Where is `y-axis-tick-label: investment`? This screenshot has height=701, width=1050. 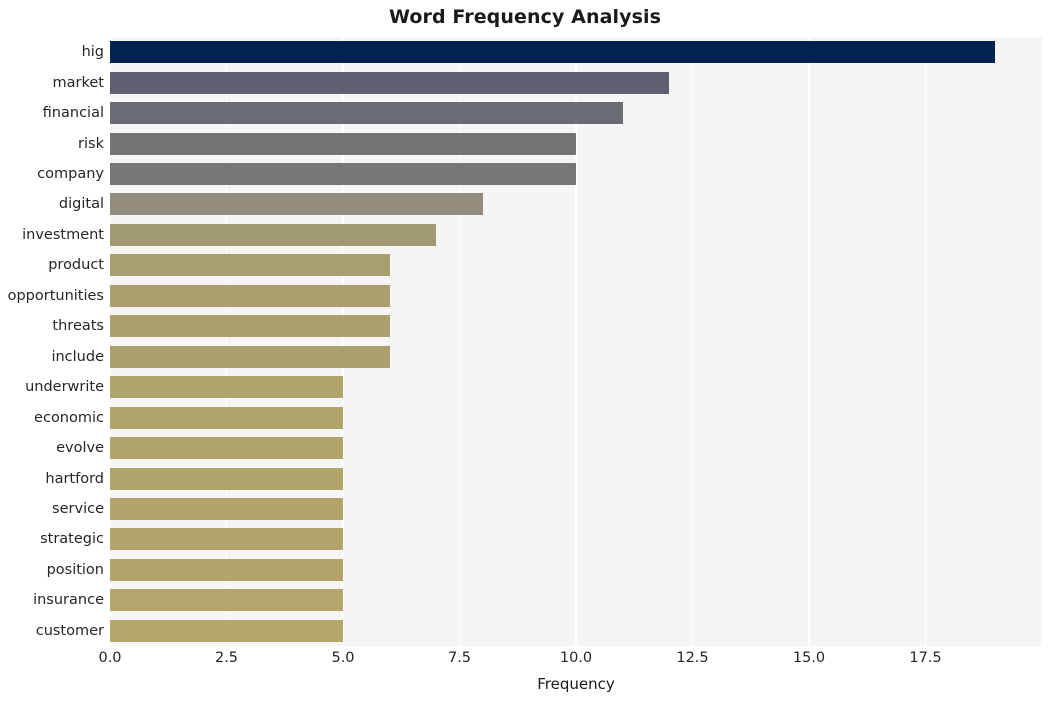
y-axis-tick-label: investment is located at coordinates (63, 234).